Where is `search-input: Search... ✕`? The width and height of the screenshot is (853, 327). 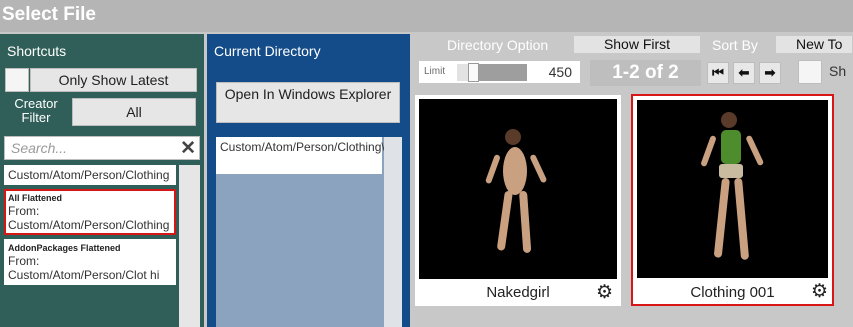 search-input: Search... ✕ is located at coordinates (102, 148).